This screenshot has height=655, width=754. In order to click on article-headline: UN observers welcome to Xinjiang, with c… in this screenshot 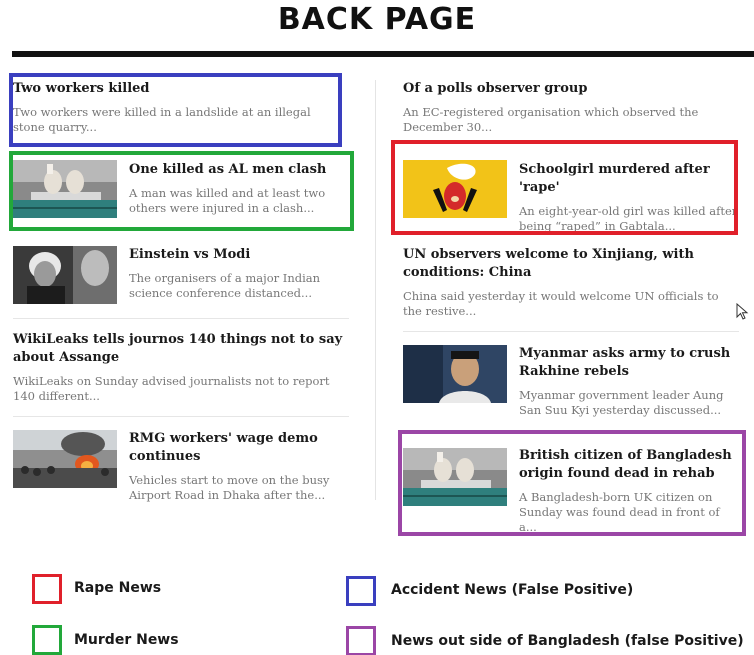, I will do `click(571, 264)`.